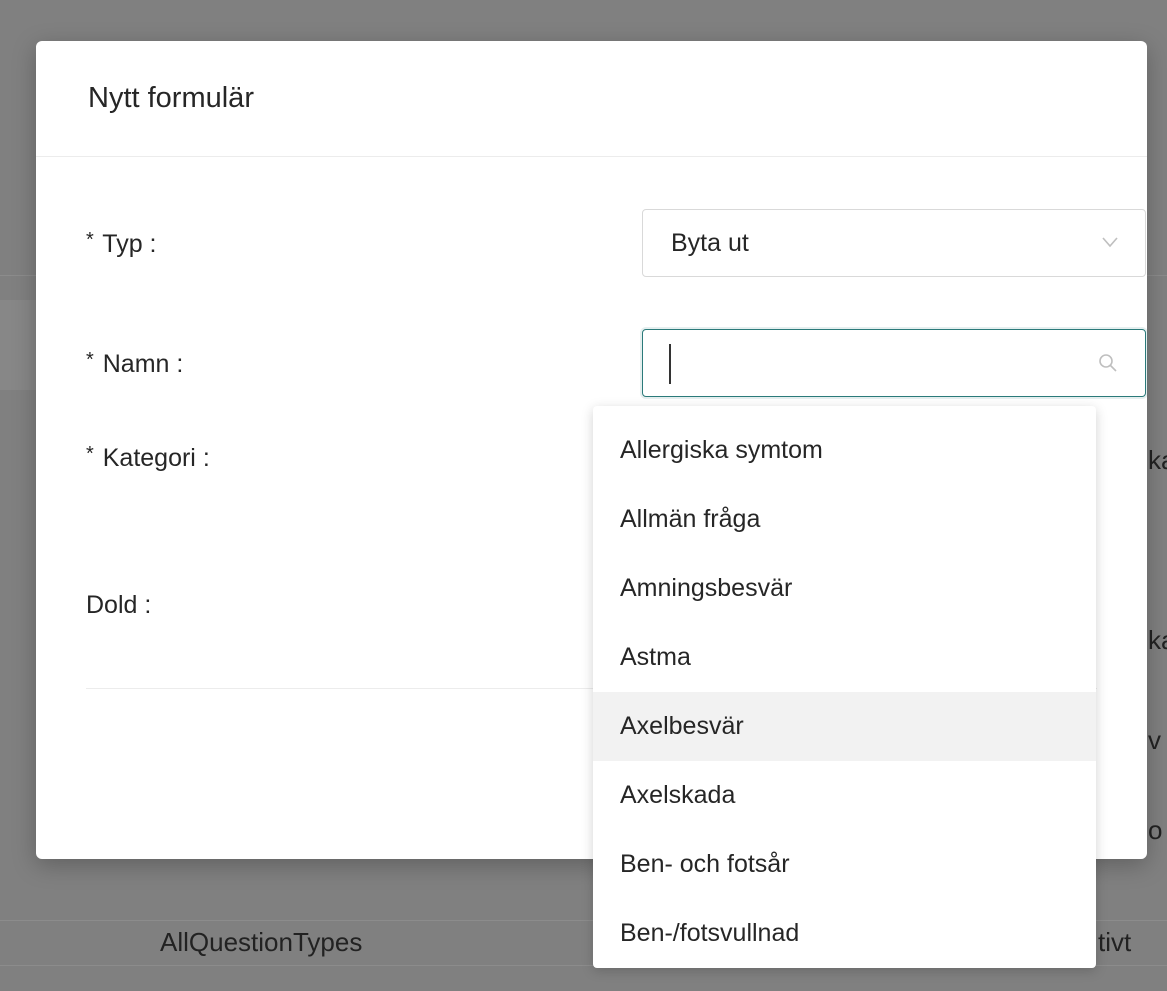 This screenshot has height=991, width=1167. Describe the element at coordinates (844, 933) in the screenshot. I see `dropdown-option: Ben-/fotsvullnad` at that location.